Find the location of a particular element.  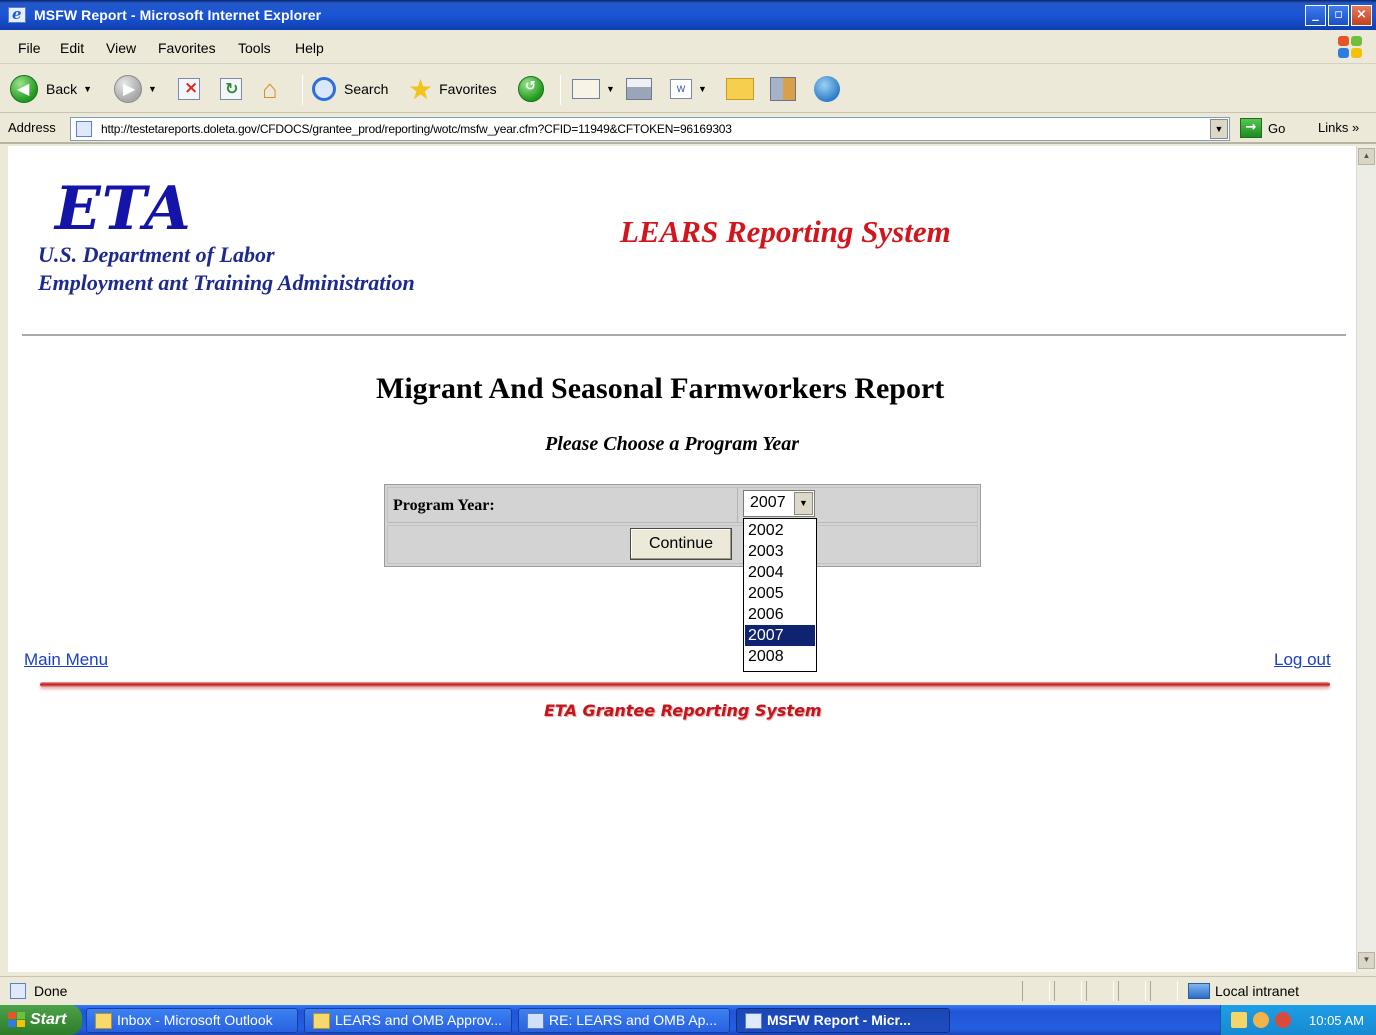

scroll-up-button: ▲ is located at coordinates (1366, 156).